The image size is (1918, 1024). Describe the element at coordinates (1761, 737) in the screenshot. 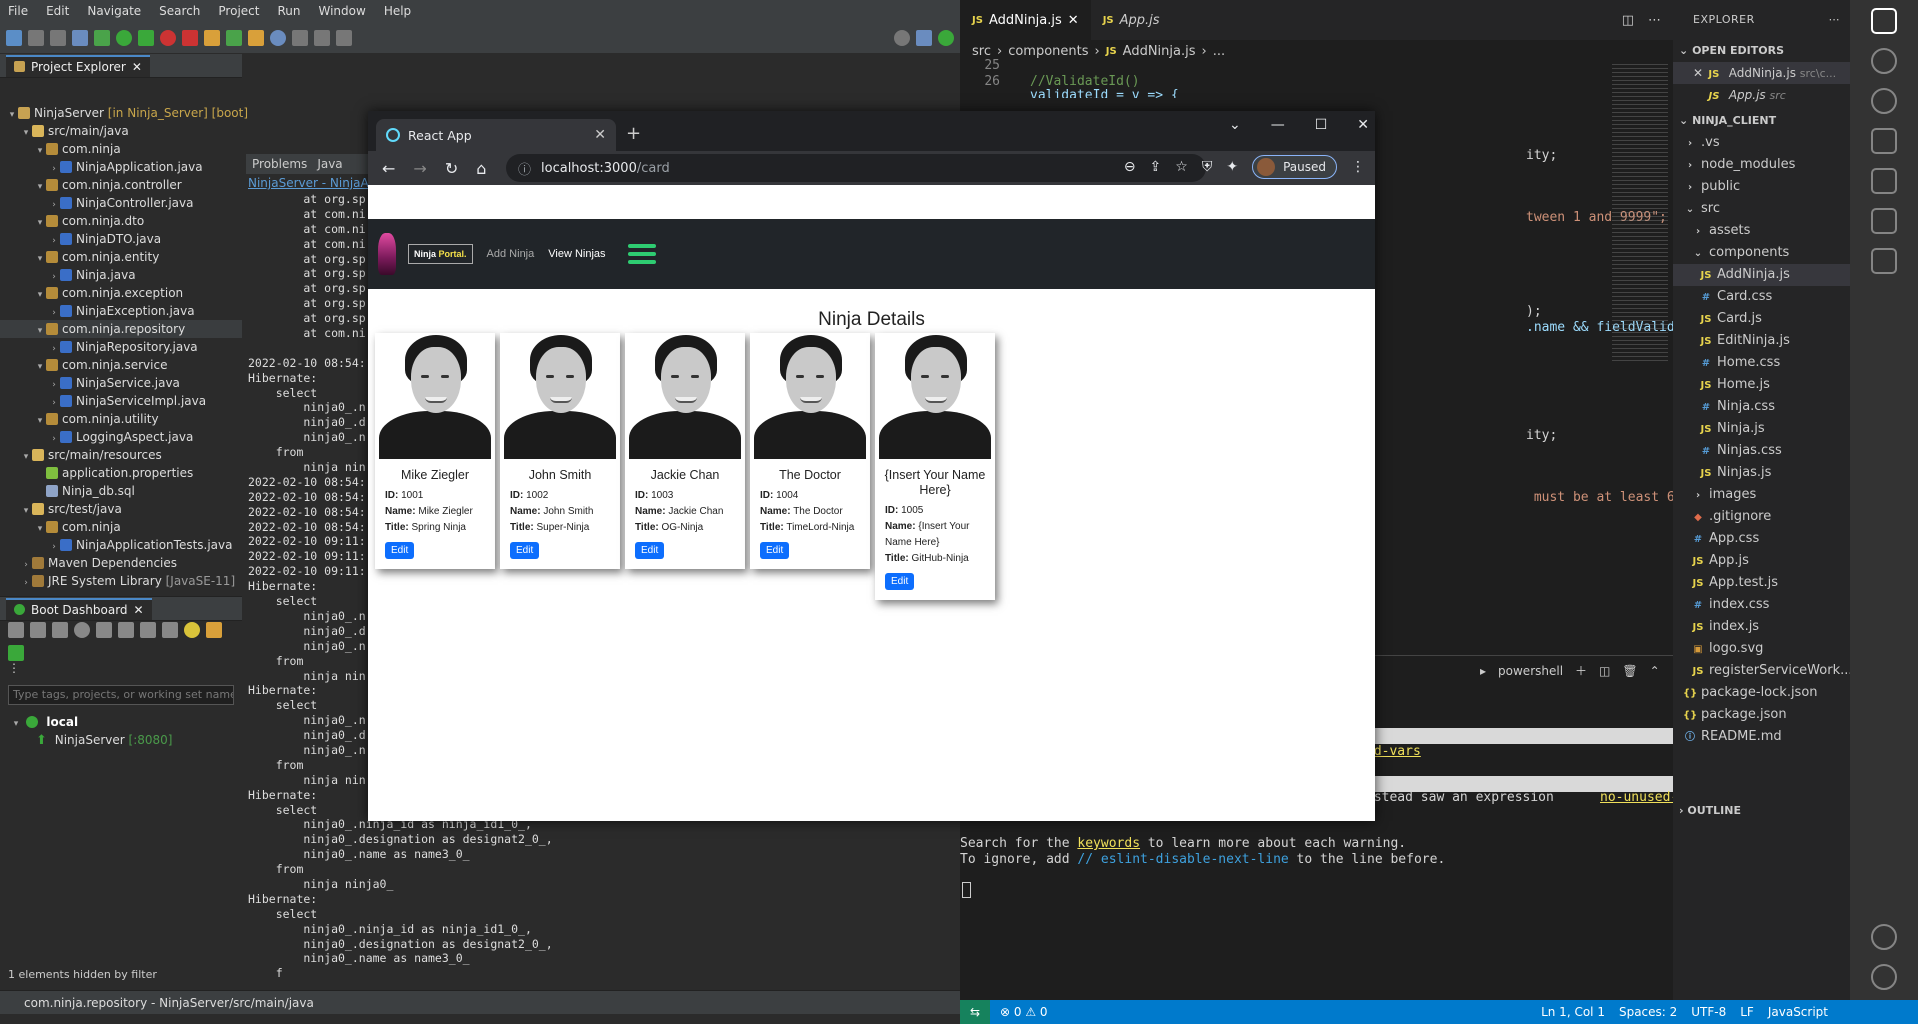

I see `file-item: ⓘ README.md` at that location.